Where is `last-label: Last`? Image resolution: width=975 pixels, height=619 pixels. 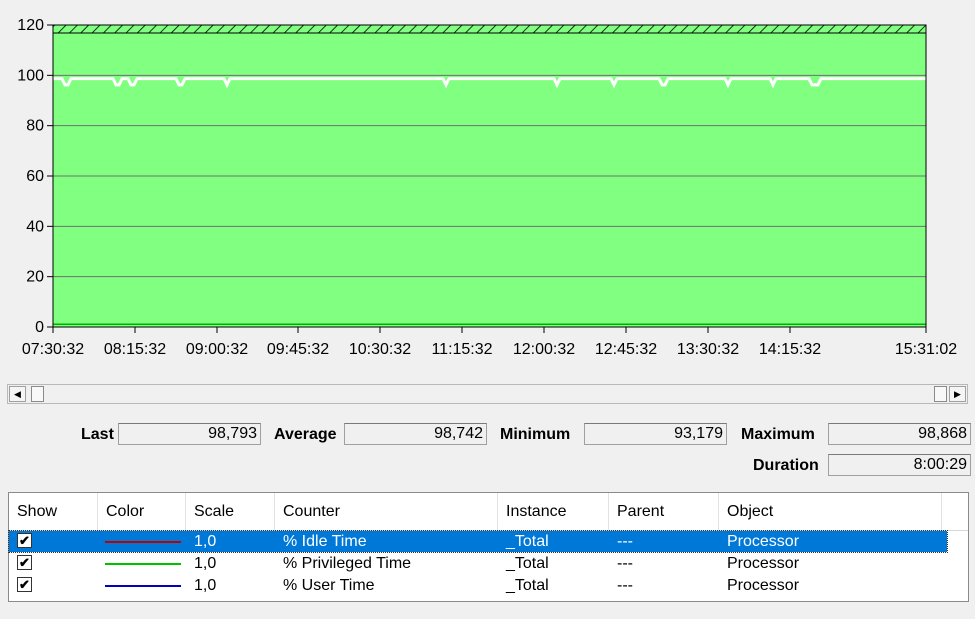 last-label: Last is located at coordinates (97, 434).